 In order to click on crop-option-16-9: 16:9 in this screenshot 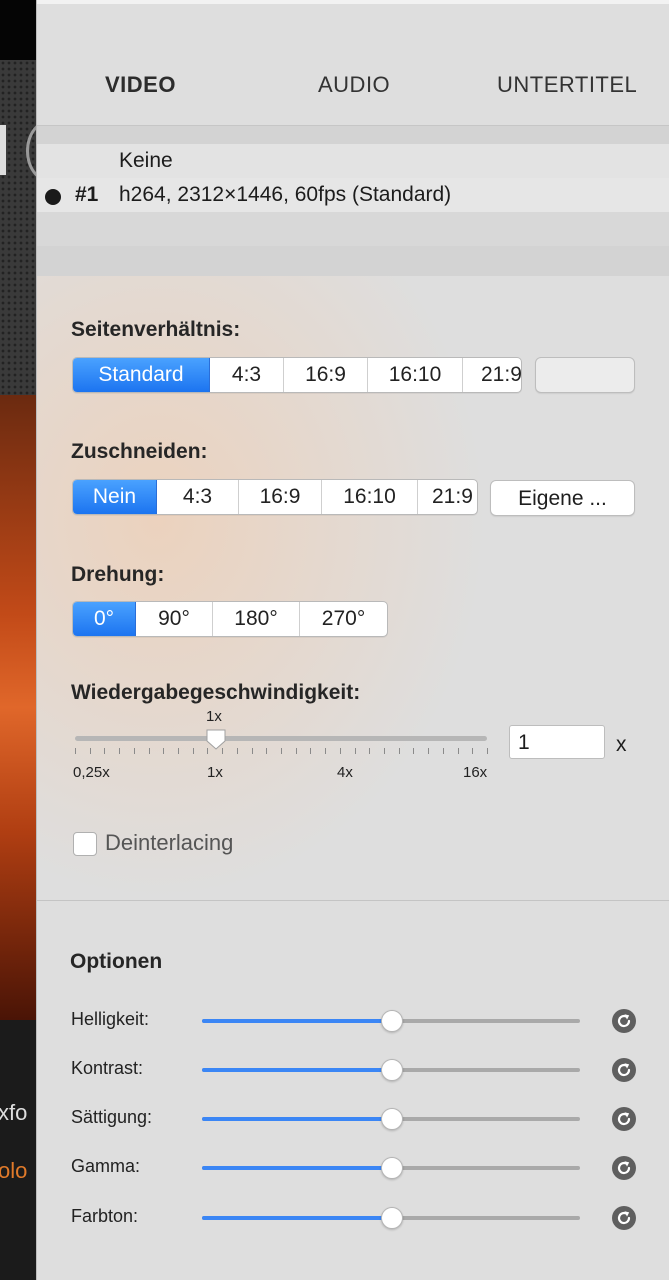, I will do `click(280, 497)`.